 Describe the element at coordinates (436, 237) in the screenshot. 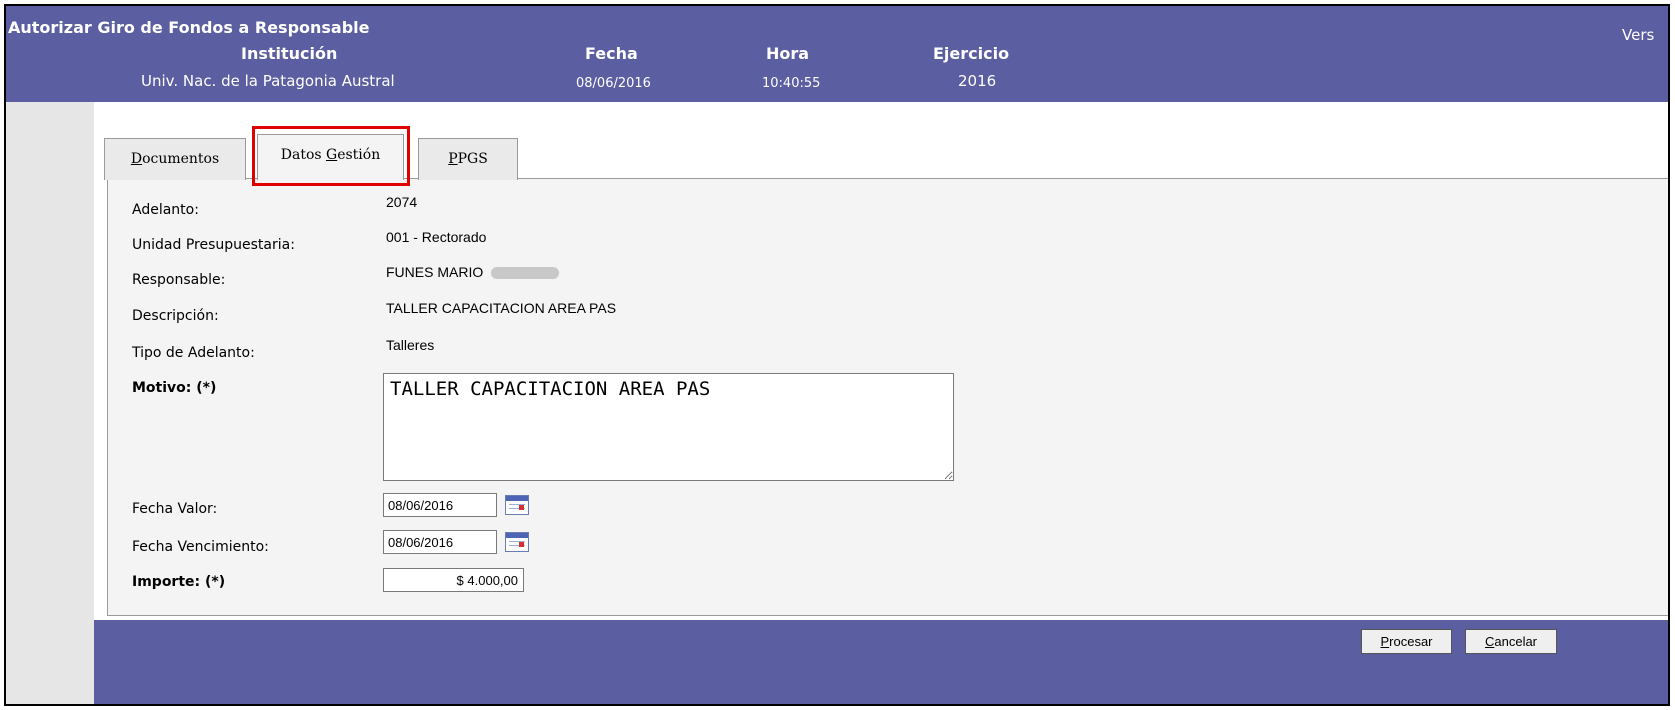

I see `unidad-presupuestaria-value: 001 - Rectorado` at that location.